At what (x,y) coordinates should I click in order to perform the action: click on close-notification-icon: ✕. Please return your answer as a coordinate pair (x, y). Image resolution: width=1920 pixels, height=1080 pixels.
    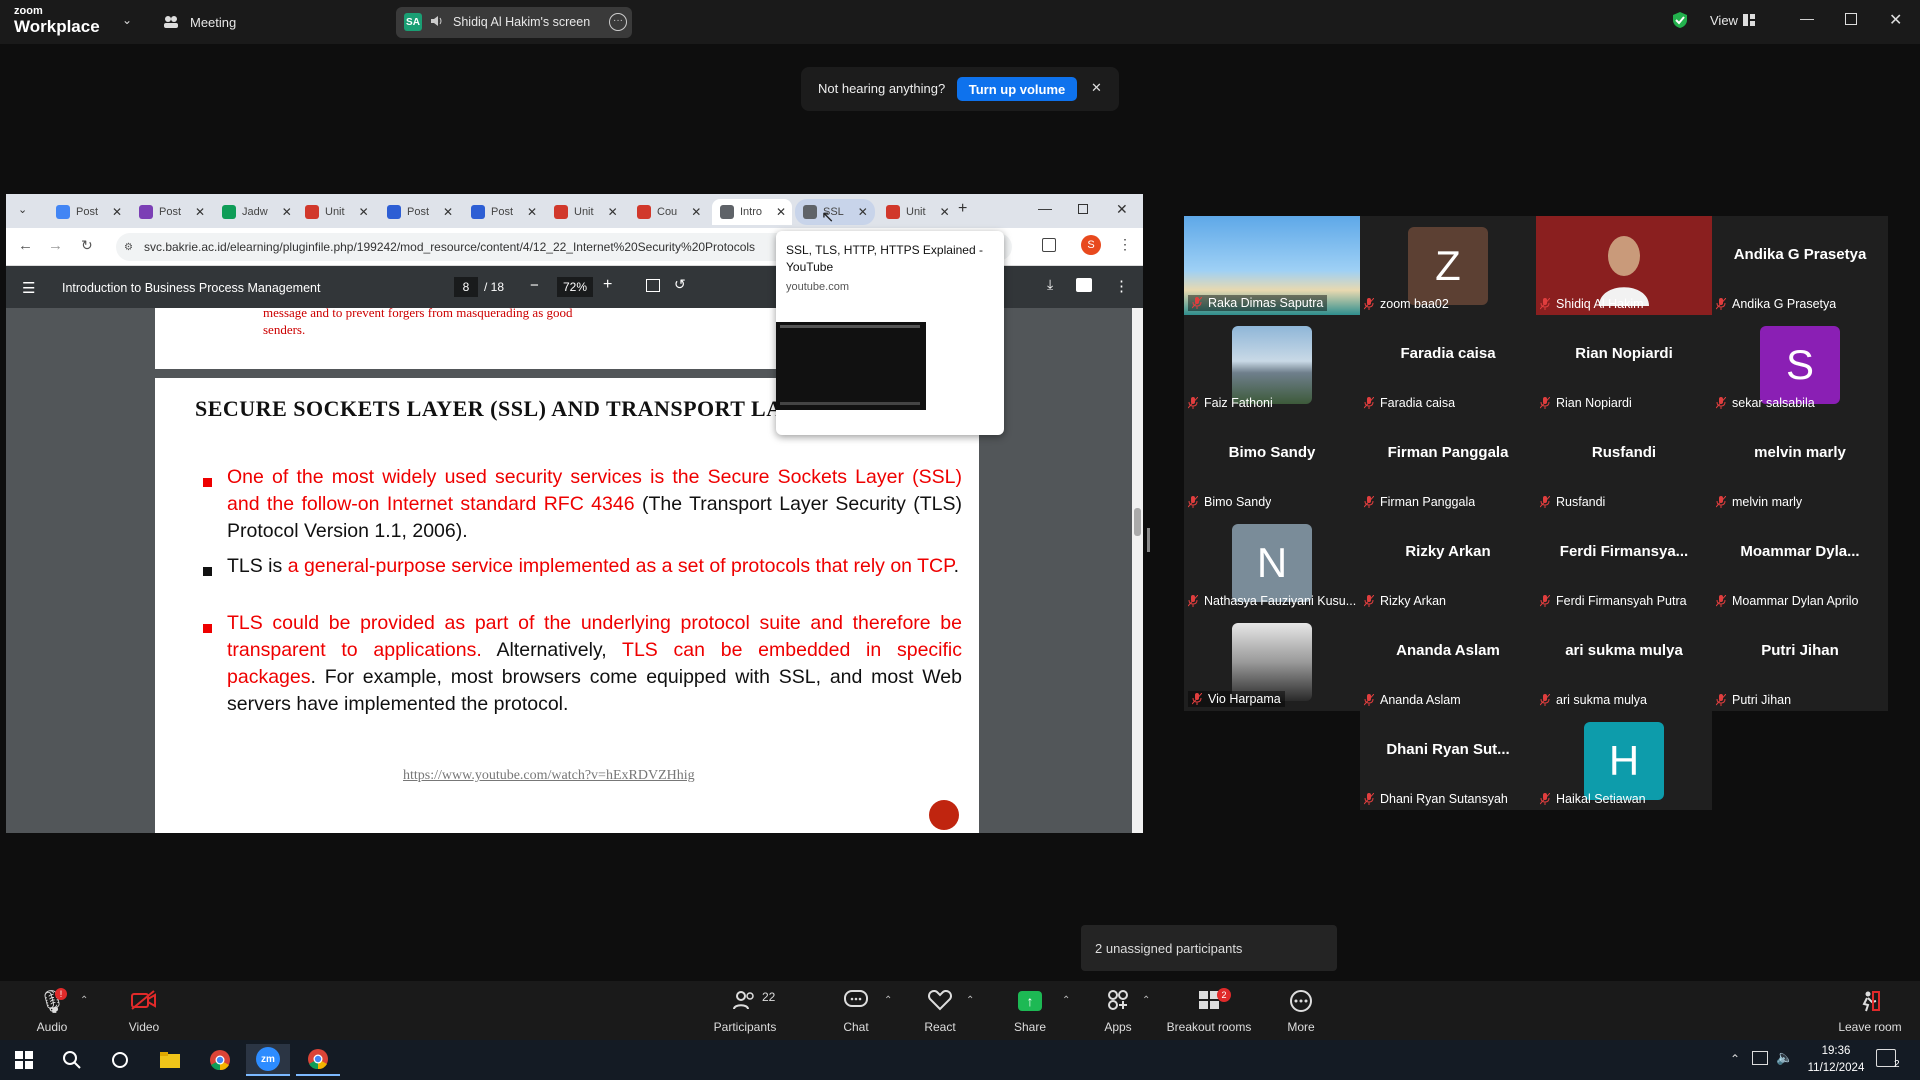
    Looking at the image, I should click on (1096, 88).